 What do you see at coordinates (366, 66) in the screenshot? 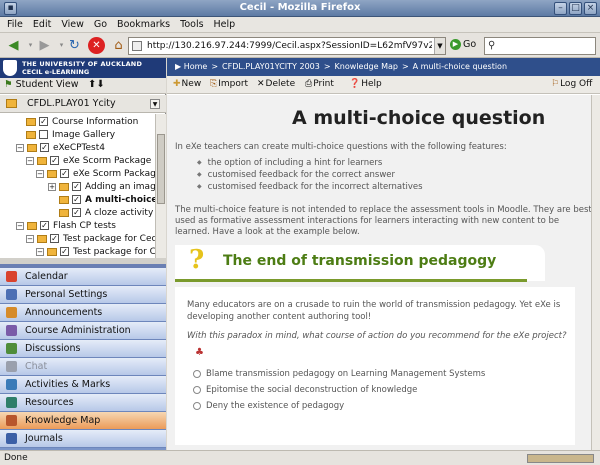
I see `breadcrumb-knowledge-map: Knowledge Map` at bounding box center [366, 66].